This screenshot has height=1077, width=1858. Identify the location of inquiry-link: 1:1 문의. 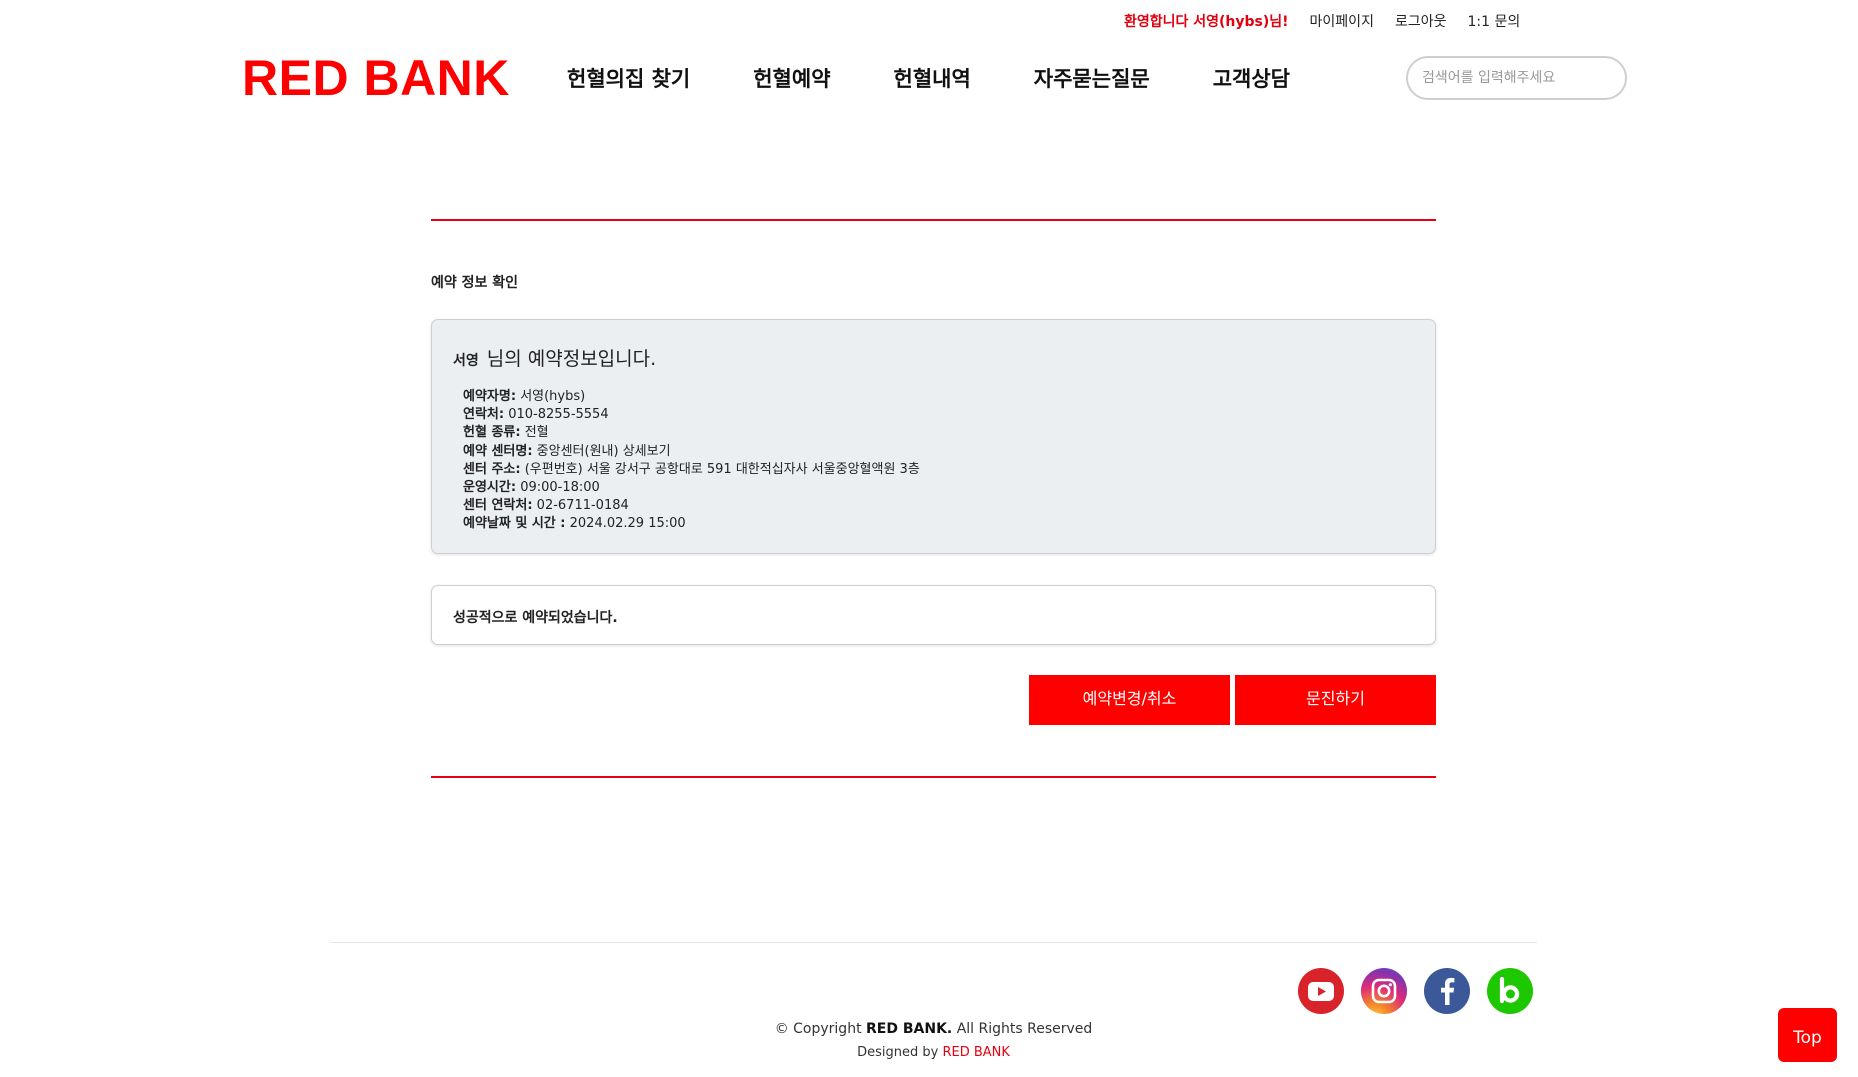
(1493, 21).